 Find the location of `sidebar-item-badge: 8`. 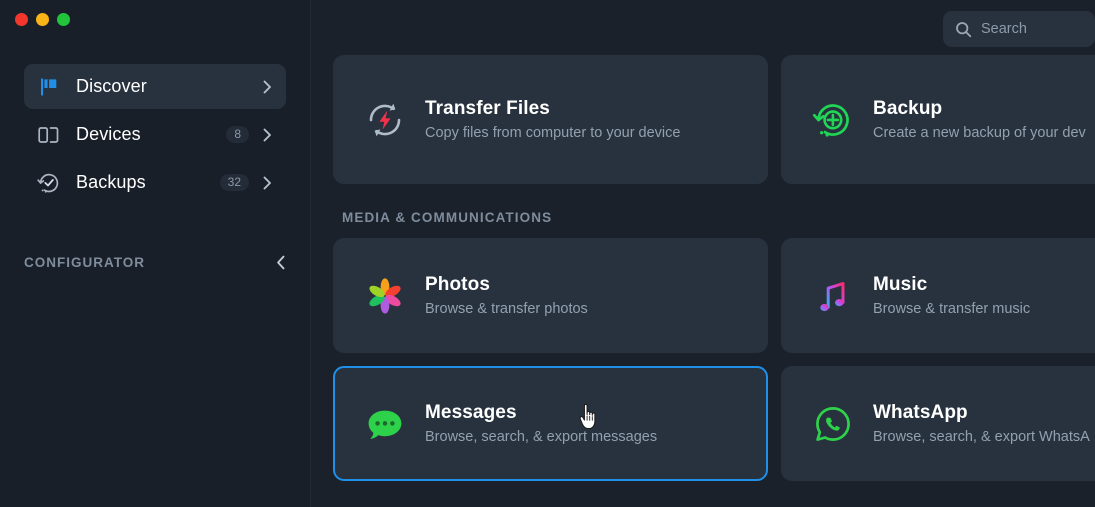

sidebar-item-badge: 8 is located at coordinates (237, 134).